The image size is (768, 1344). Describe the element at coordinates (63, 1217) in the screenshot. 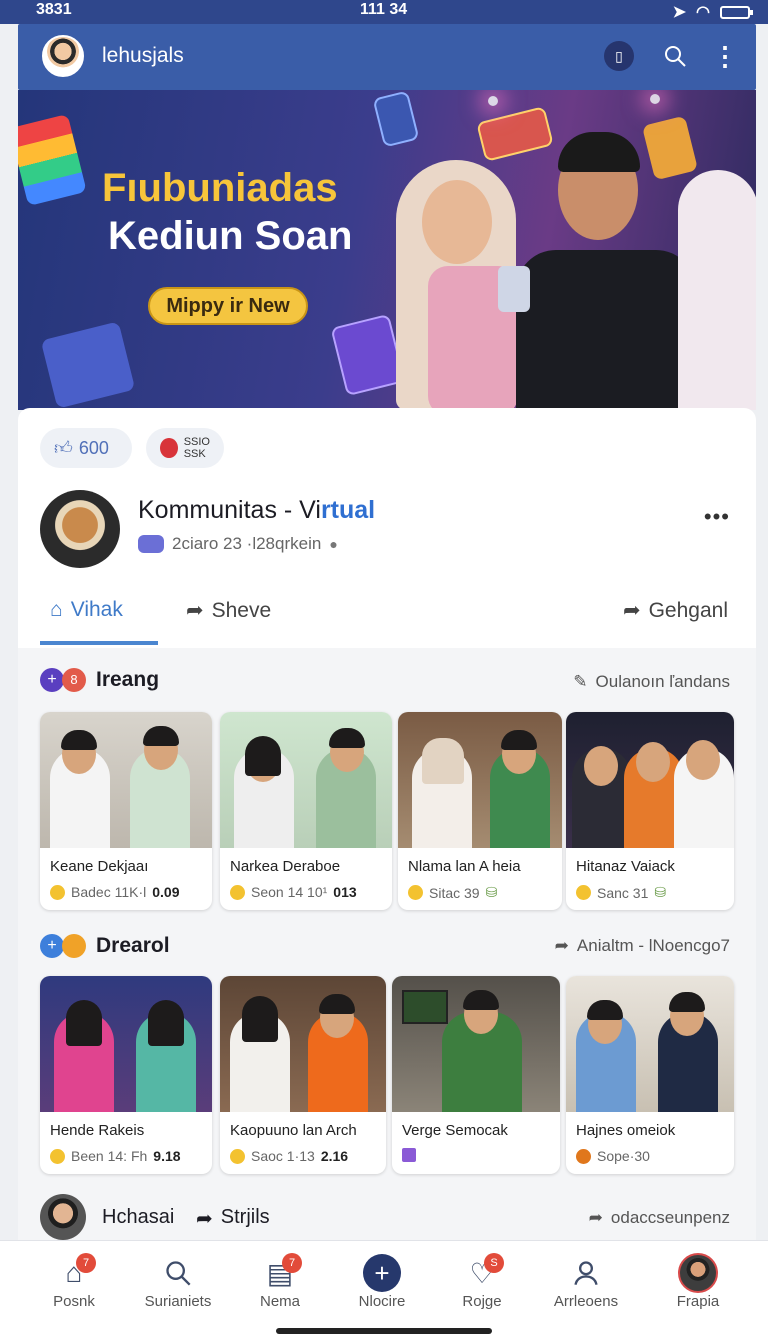

I see `user-avatar` at that location.